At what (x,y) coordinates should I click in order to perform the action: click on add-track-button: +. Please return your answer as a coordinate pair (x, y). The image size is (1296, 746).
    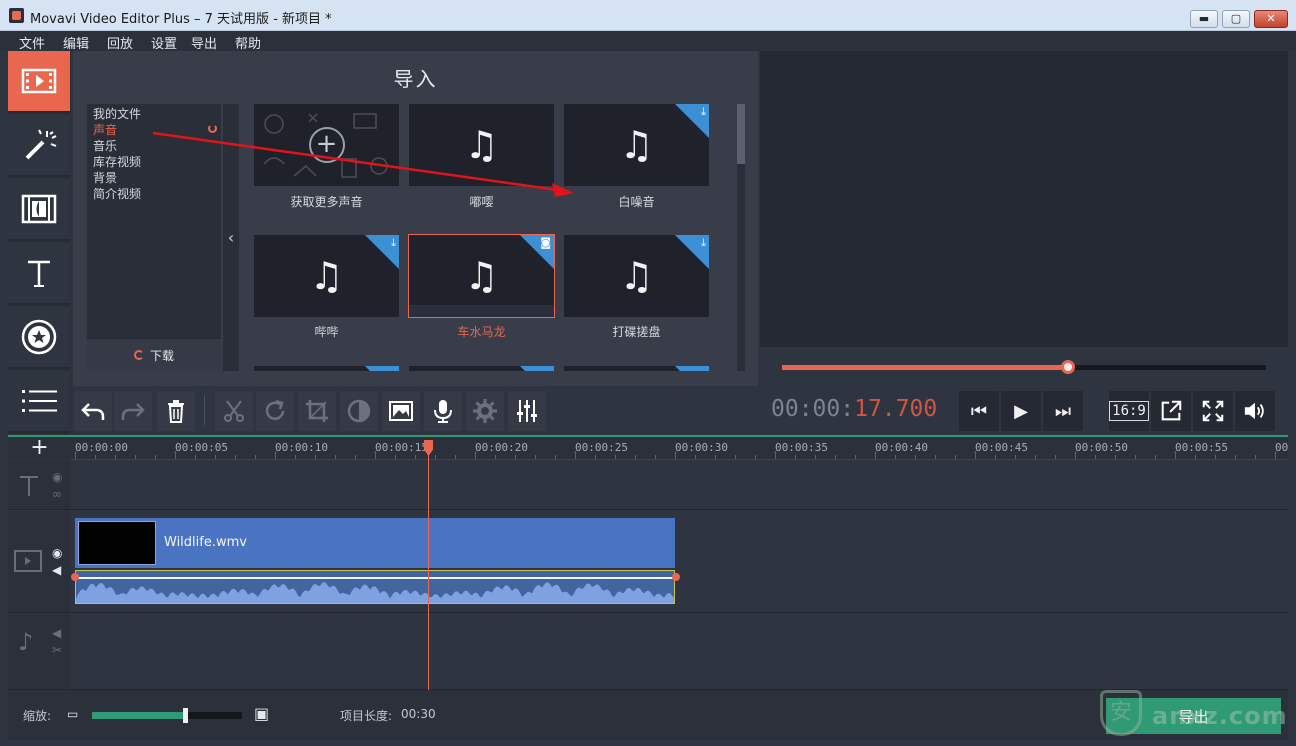
    Looking at the image, I should click on (39, 448).